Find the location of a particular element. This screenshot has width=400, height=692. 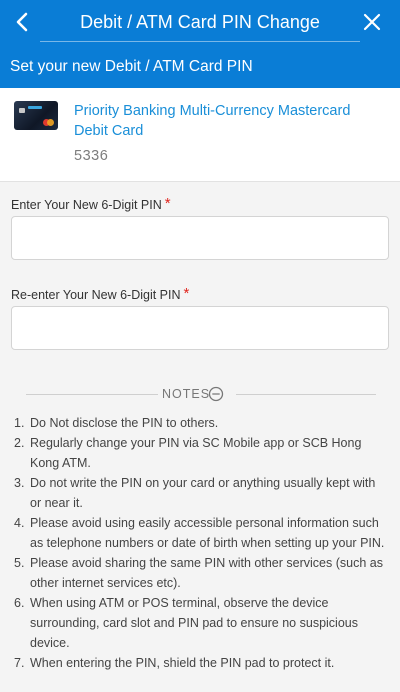

note-number: 5. is located at coordinates (19, 563).